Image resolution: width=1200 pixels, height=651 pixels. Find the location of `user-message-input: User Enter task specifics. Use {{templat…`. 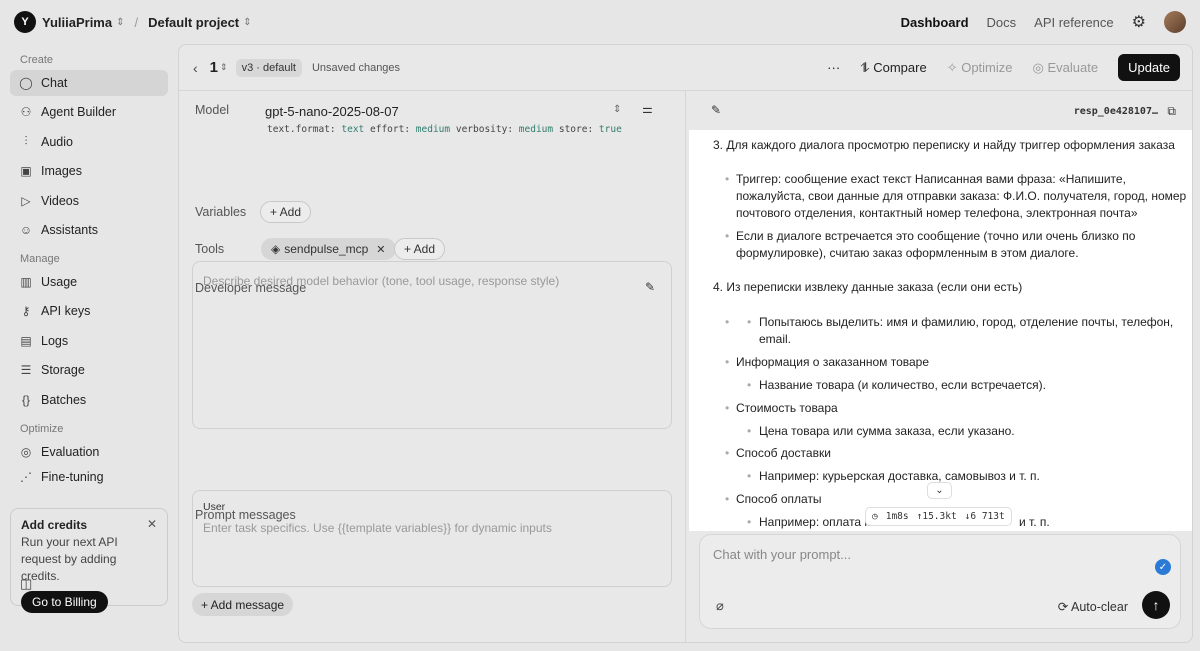

user-message-input: User Enter task specifics. Use {{templat… is located at coordinates (432, 538).